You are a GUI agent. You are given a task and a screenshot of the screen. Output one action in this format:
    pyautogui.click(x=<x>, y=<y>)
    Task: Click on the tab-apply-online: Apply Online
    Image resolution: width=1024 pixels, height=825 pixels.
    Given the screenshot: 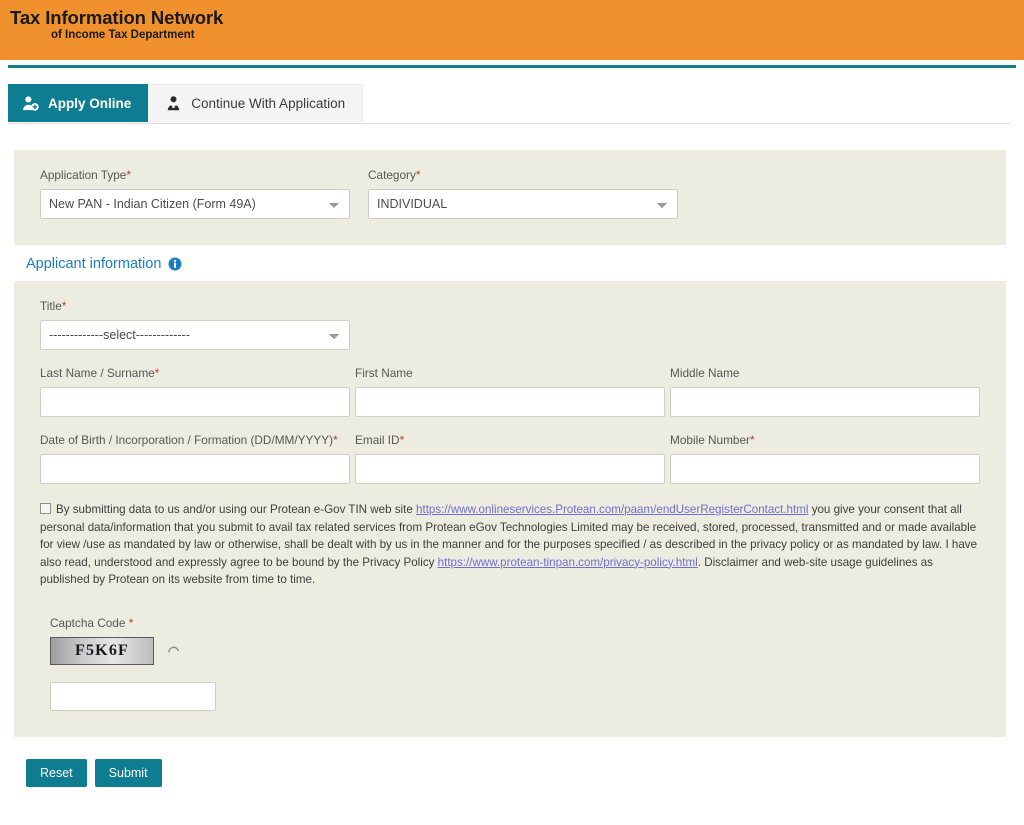 What is the action you would take?
    pyautogui.click(x=78, y=103)
    